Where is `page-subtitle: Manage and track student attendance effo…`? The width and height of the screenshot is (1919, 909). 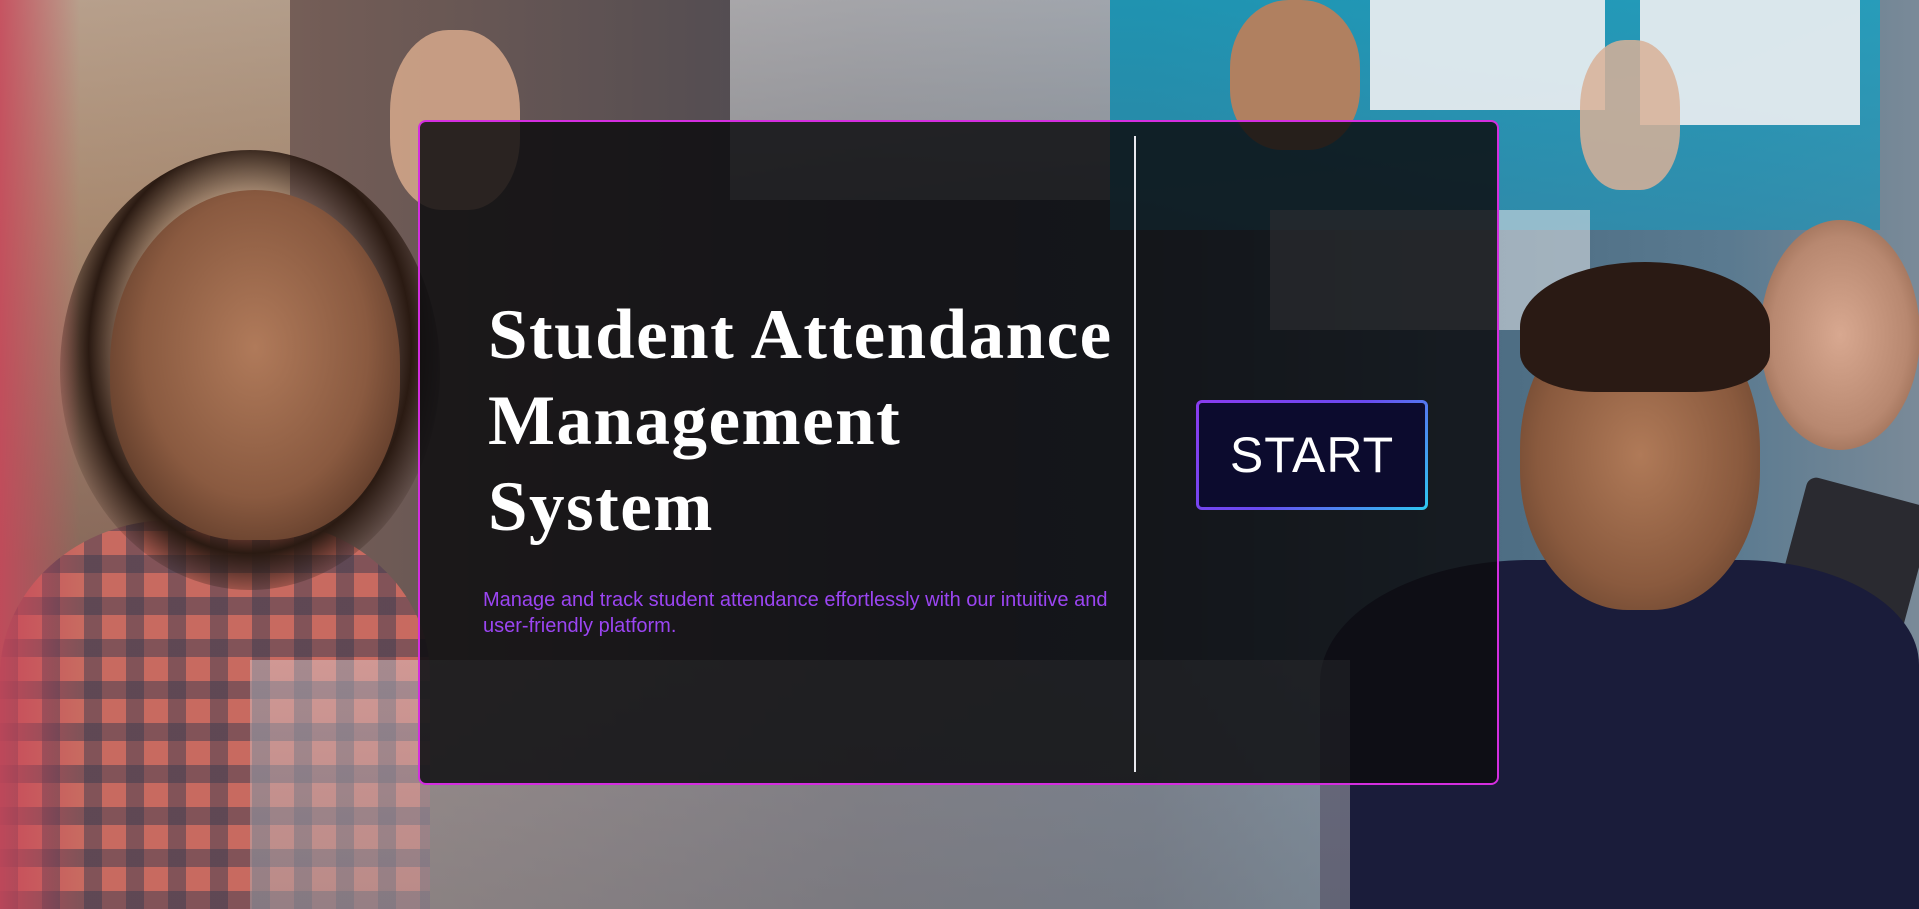 page-subtitle: Manage and track student attendance effo… is located at coordinates (795, 613).